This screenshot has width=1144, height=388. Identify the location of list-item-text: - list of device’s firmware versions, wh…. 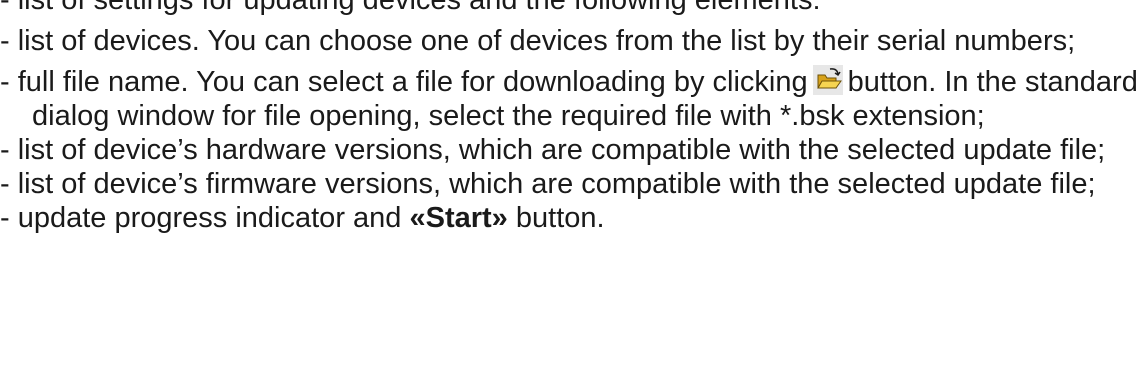
(548, 184).